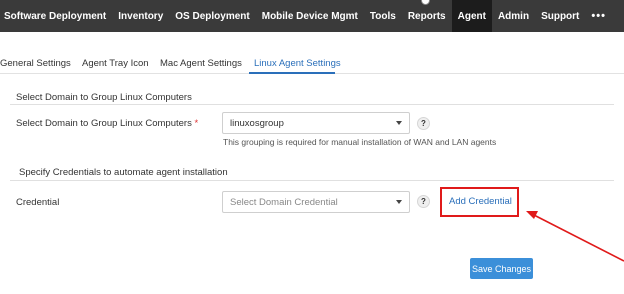  What do you see at coordinates (480, 201) in the screenshot?
I see `add-credential-link: Add Credential` at bounding box center [480, 201].